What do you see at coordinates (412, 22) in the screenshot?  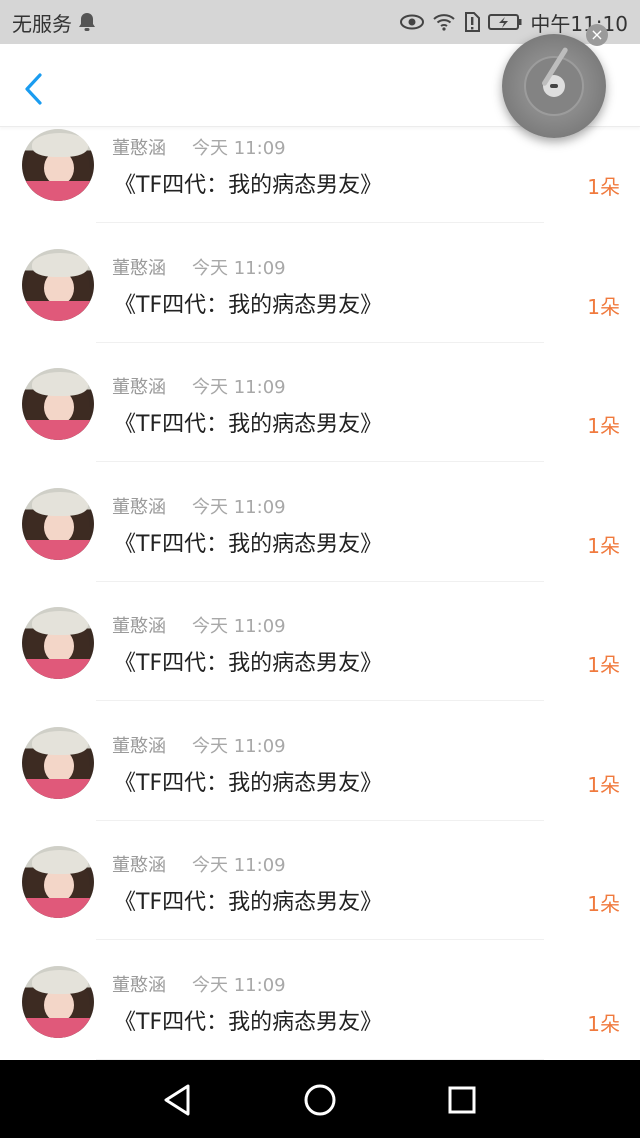 I see `eye-icon` at bounding box center [412, 22].